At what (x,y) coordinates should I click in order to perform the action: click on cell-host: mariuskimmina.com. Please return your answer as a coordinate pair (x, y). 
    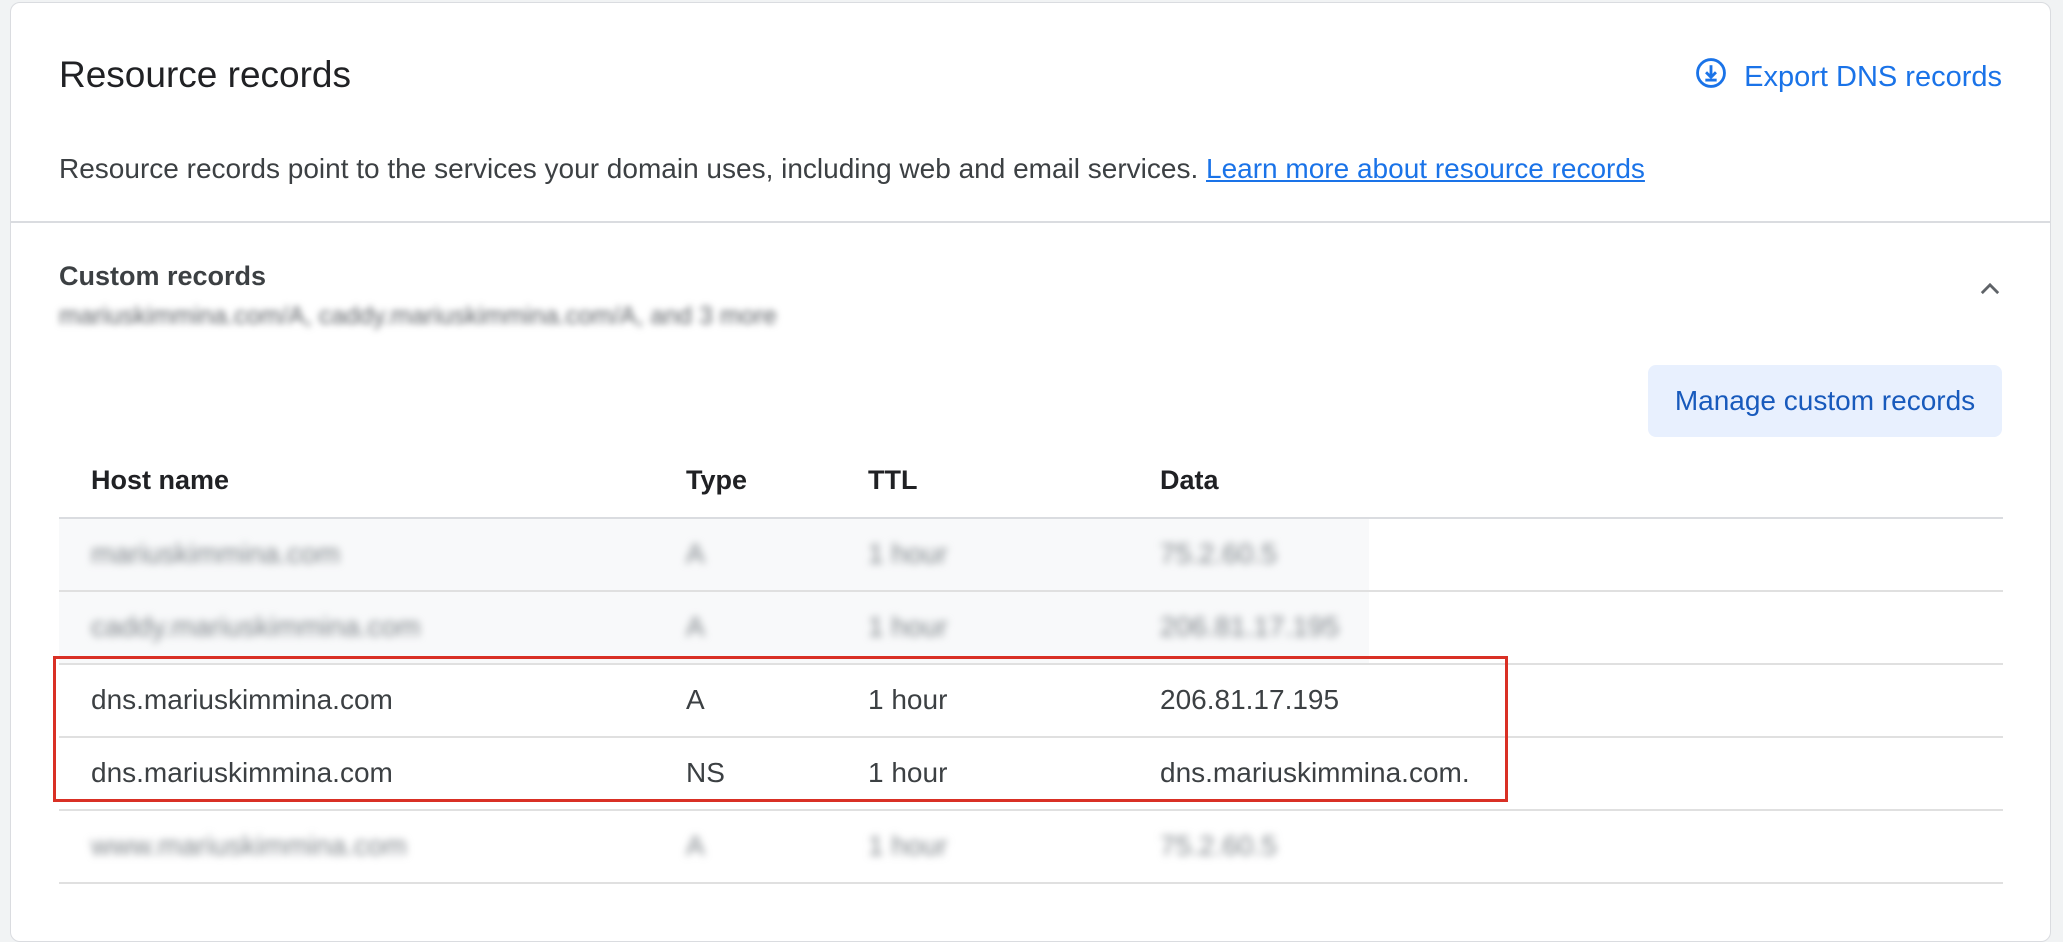
    Looking at the image, I should click on (215, 553).